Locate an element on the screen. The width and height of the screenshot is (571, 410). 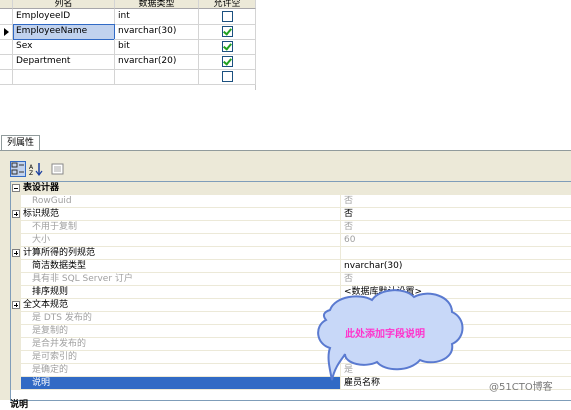
categorized-button is located at coordinates (18, 169).